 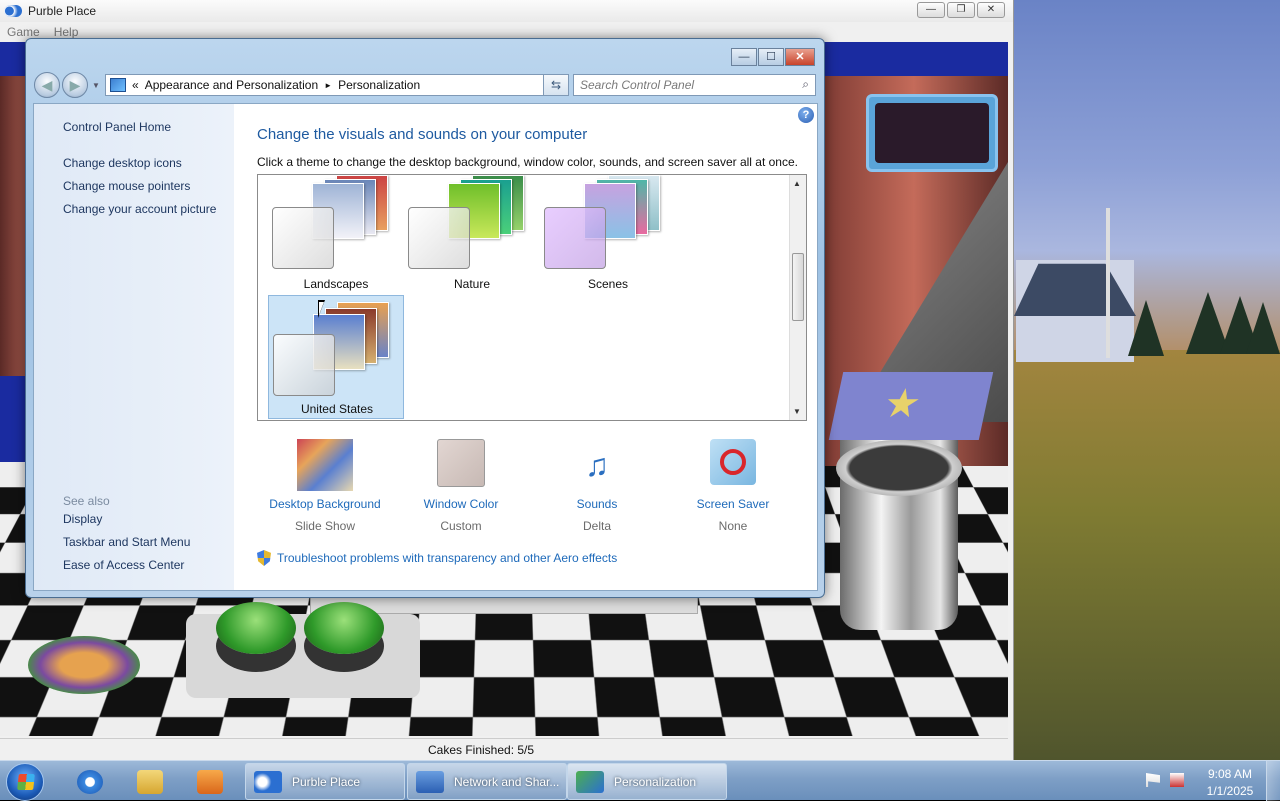 I want to click on sounds-option: ♫ Sounds Delta, so click(x=597, y=486).